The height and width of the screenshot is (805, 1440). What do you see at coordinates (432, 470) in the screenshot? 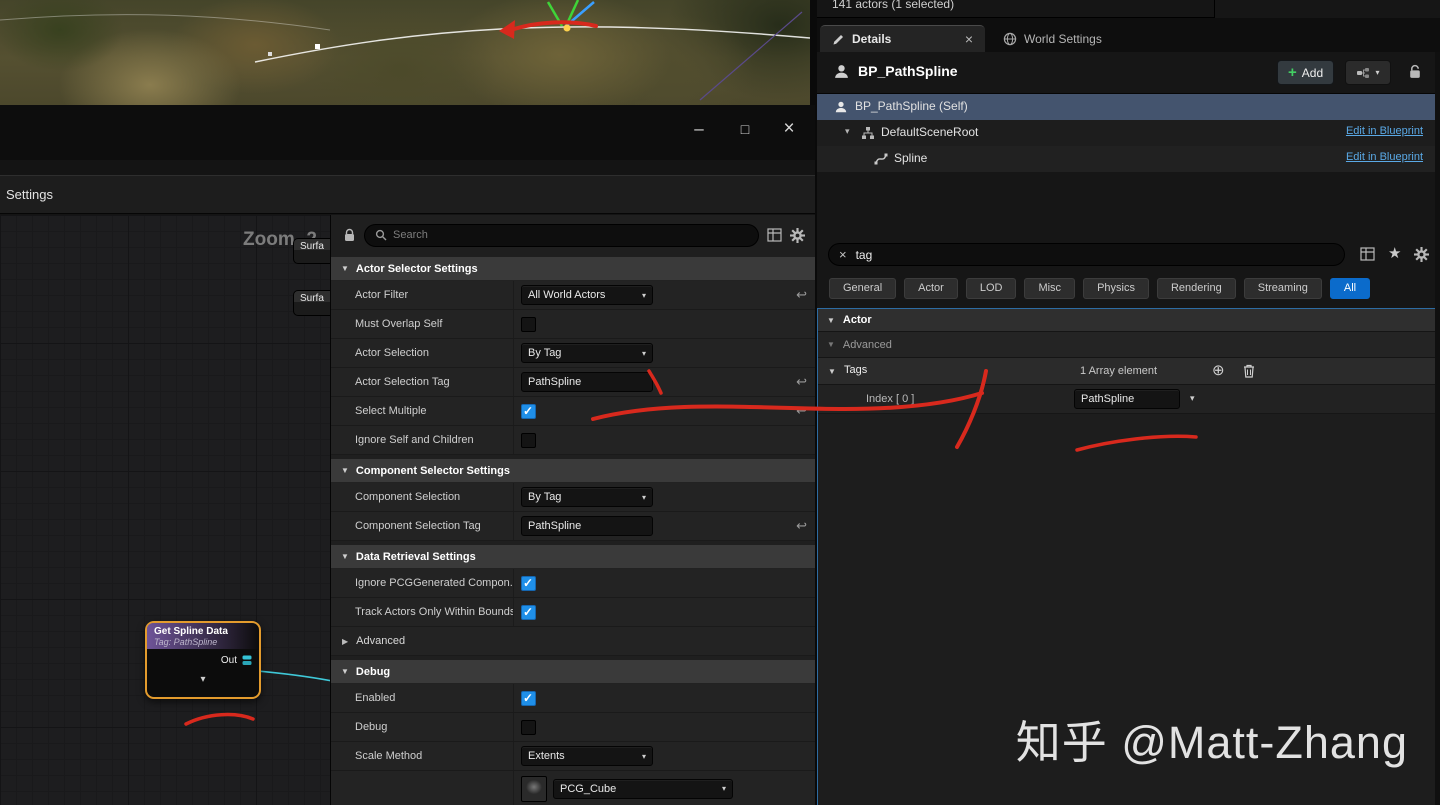
I see `section-title: Component Selector Settings` at bounding box center [432, 470].